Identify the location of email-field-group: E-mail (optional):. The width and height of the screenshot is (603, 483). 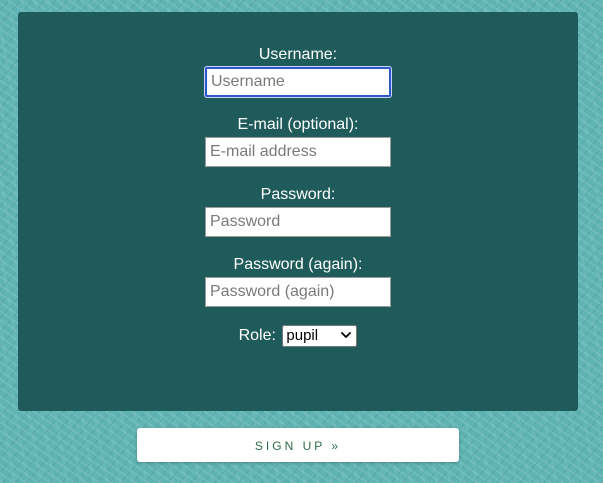
(298, 141).